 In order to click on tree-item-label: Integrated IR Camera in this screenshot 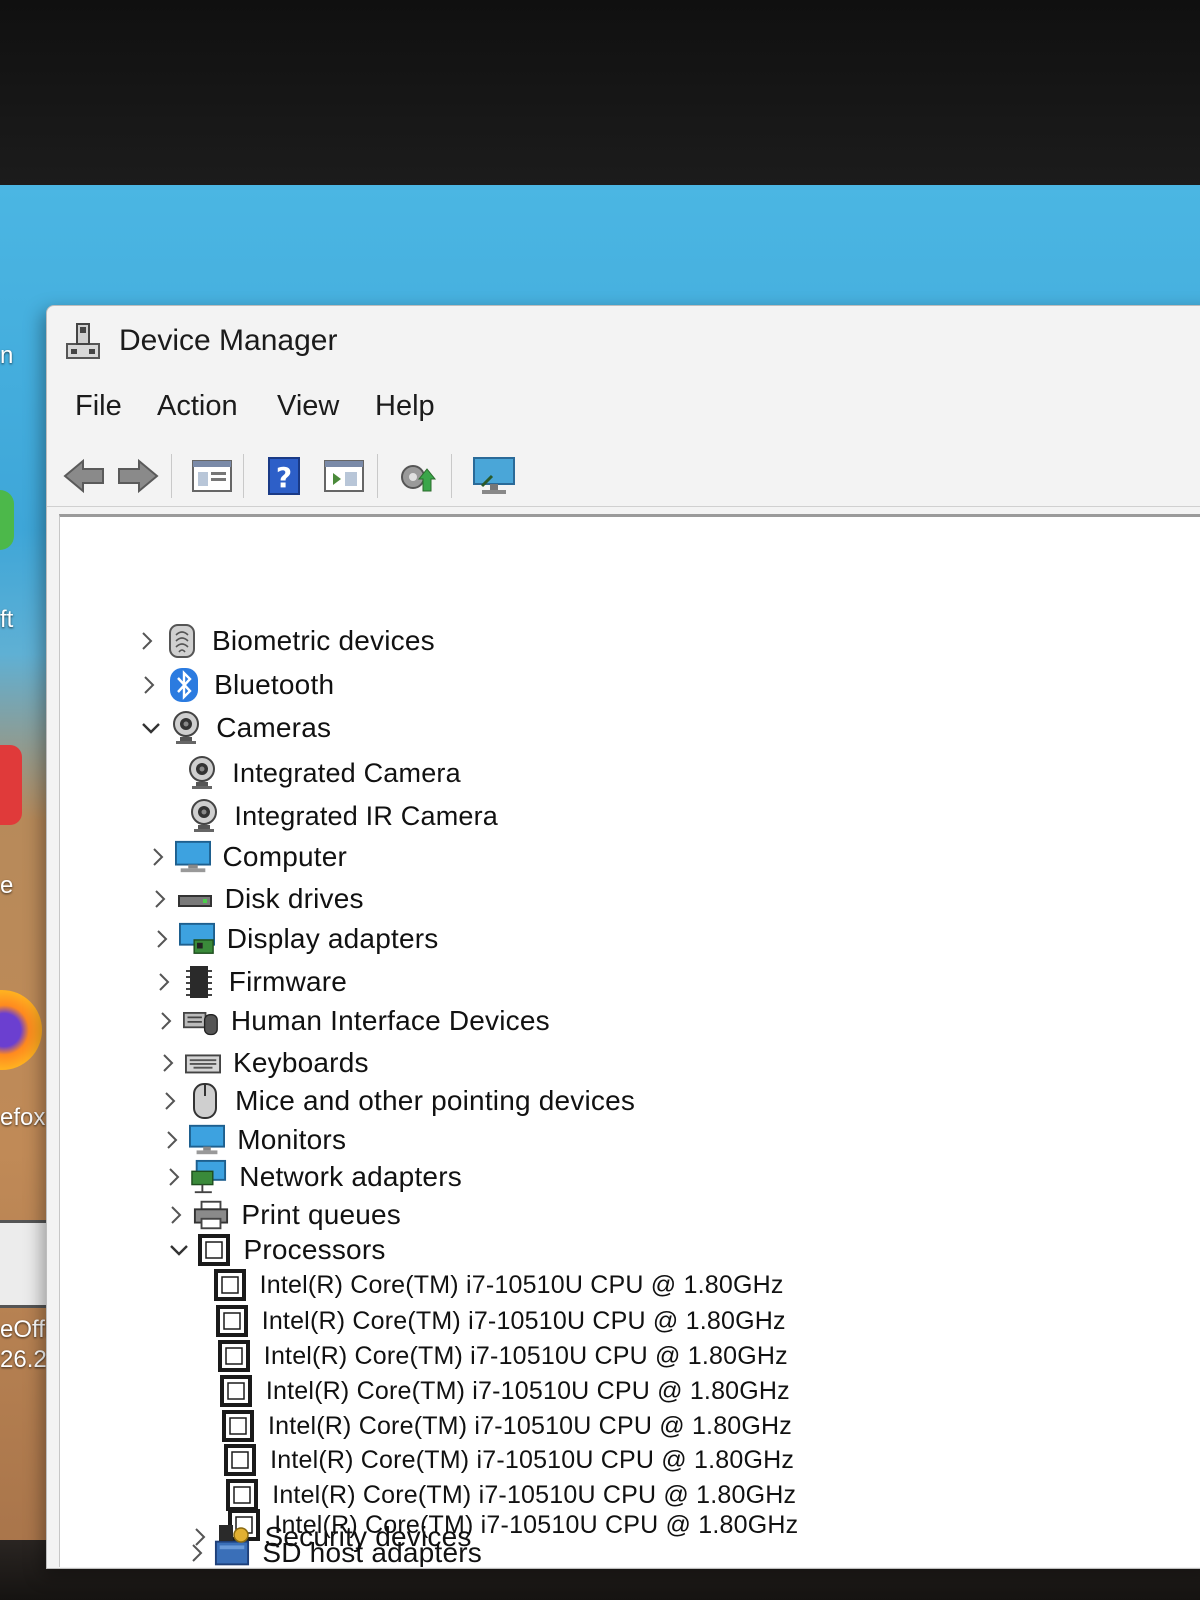, I will do `click(366, 815)`.